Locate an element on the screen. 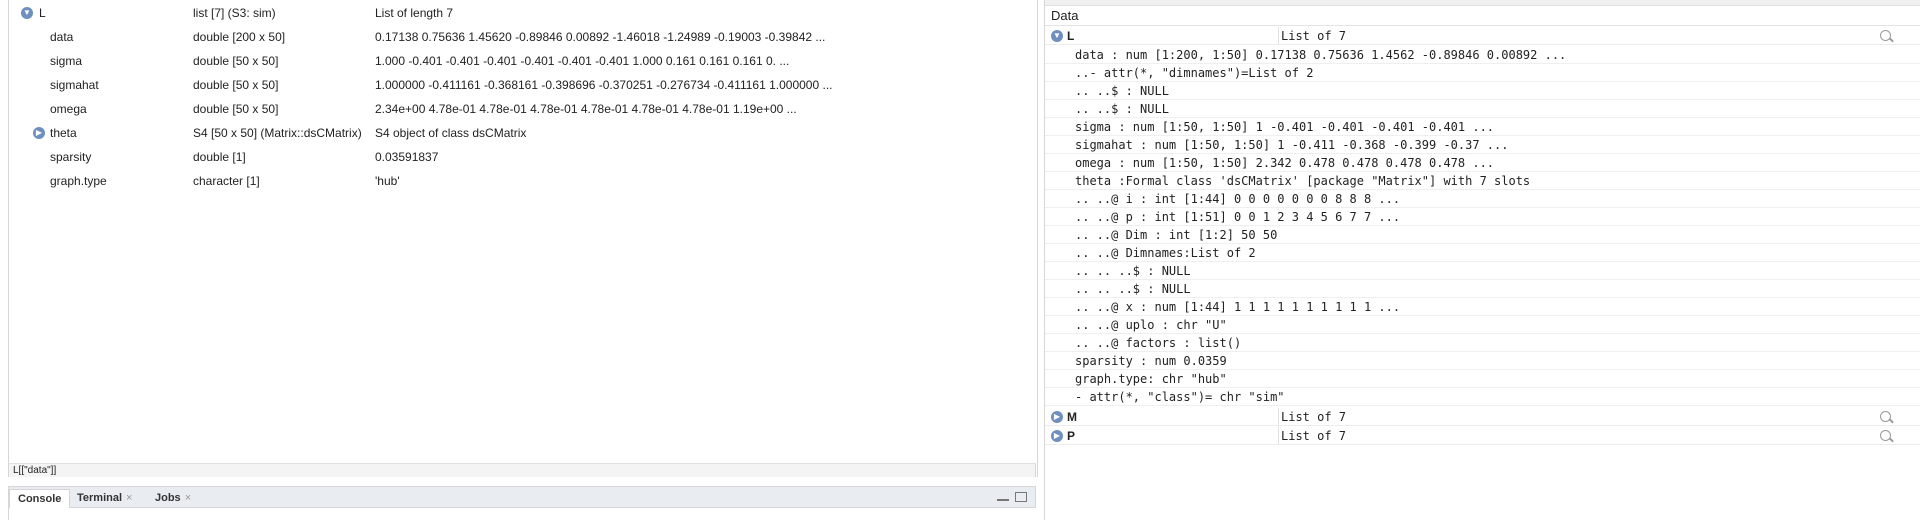 This screenshot has height=520, width=1920. minimize-icon is located at coordinates (1003, 498).